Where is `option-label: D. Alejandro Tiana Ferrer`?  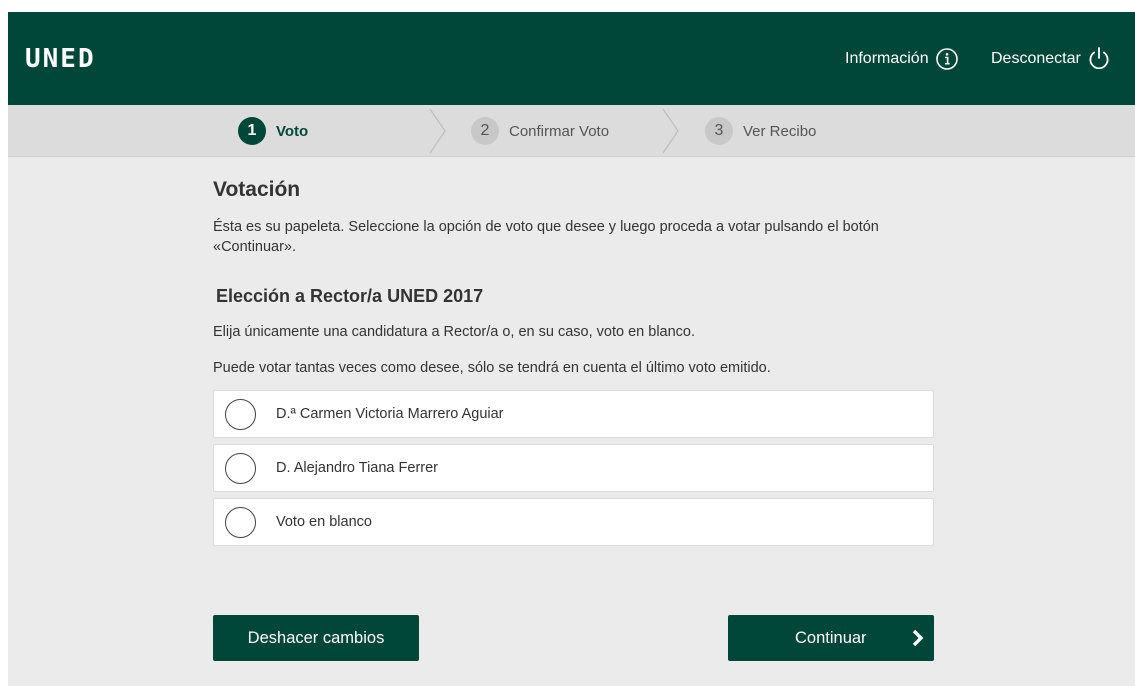 option-label: D. Alejandro Tiana Ferrer is located at coordinates (357, 468).